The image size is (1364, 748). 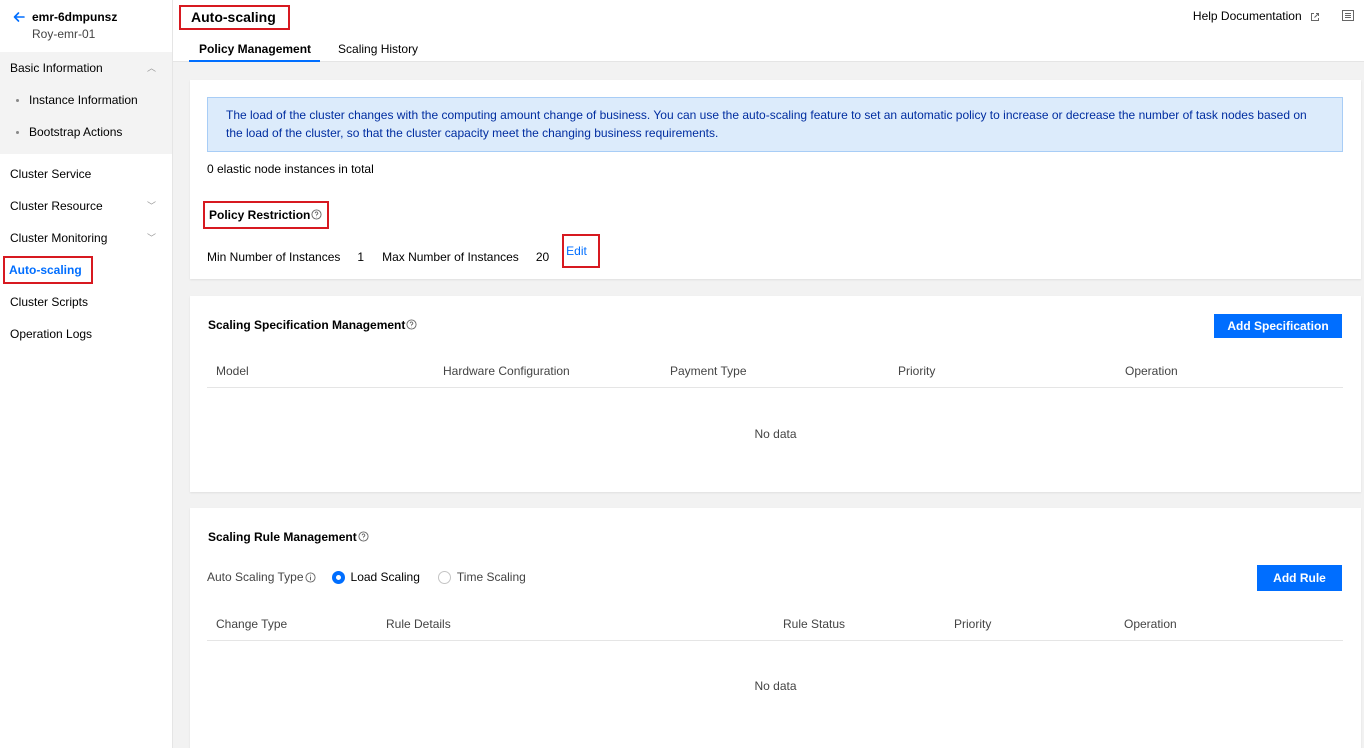 I want to click on column-header: Model, so click(x=232, y=371).